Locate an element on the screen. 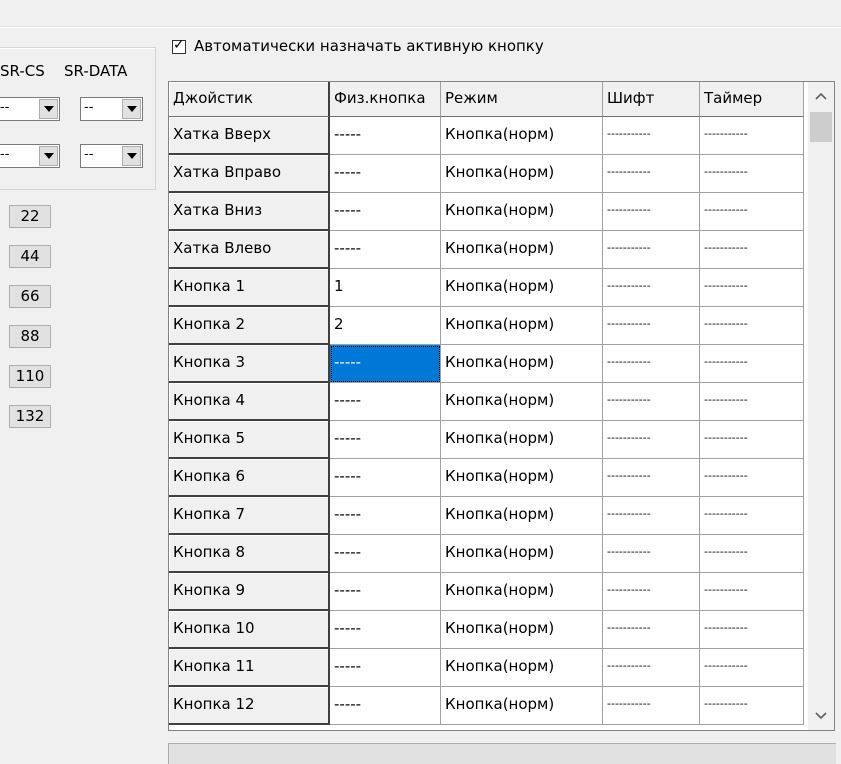 Image resolution: width=841 pixels, height=764 pixels. number-button-22: 22 is located at coordinates (30, 216).